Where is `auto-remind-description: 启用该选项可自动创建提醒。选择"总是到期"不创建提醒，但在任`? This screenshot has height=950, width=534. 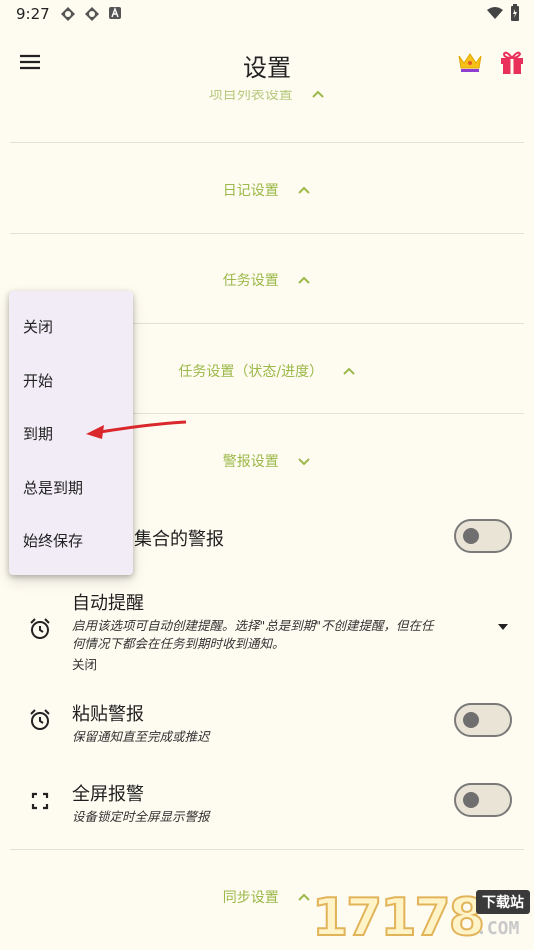
auto-remind-description: 启用该选项可自动创建提醒。选择"总是到期"不创建提醒，但在任 is located at coordinates (253, 625).